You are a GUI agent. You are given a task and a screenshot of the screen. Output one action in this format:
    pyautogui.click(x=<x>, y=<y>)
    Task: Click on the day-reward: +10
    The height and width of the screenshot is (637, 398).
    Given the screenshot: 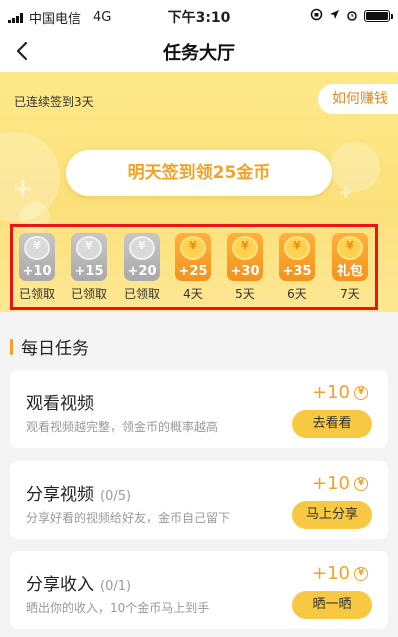 What is the action you would take?
    pyautogui.click(x=37, y=271)
    